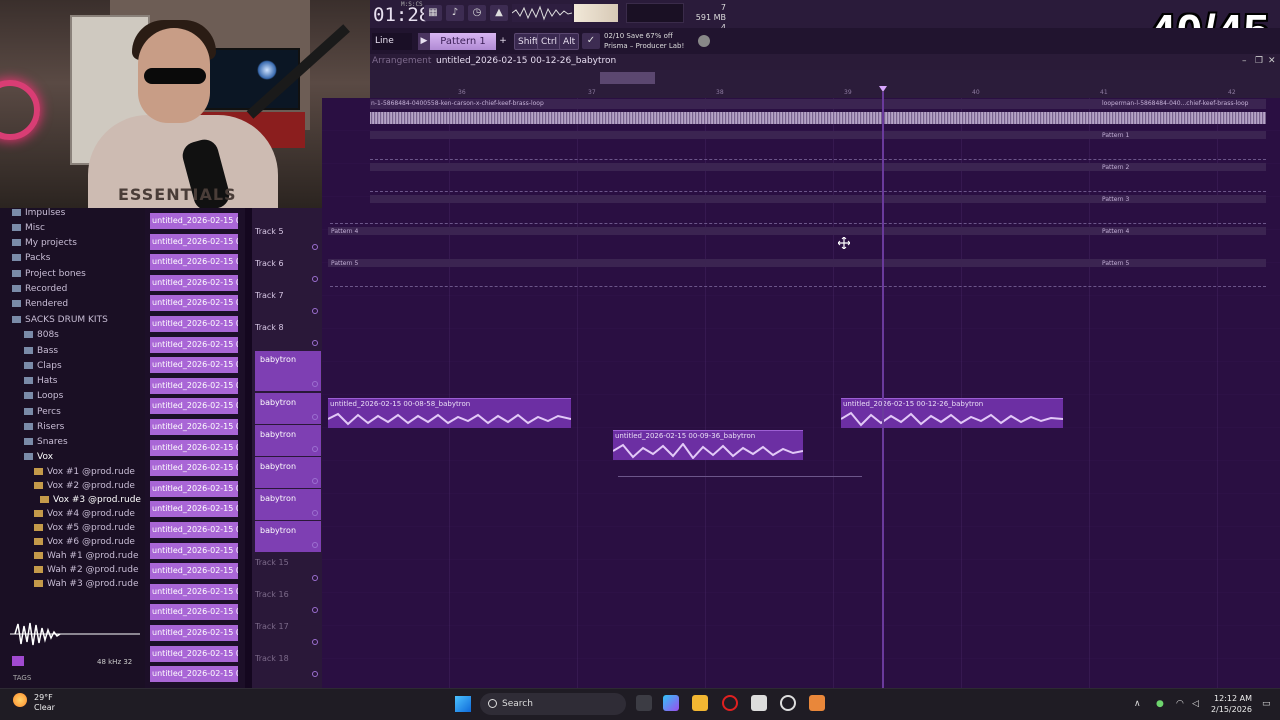 The image size is (1280, 720). Describe the element at coordinates (41, 351) in the screenshot. I see `browser-bass: Bass` at that location.